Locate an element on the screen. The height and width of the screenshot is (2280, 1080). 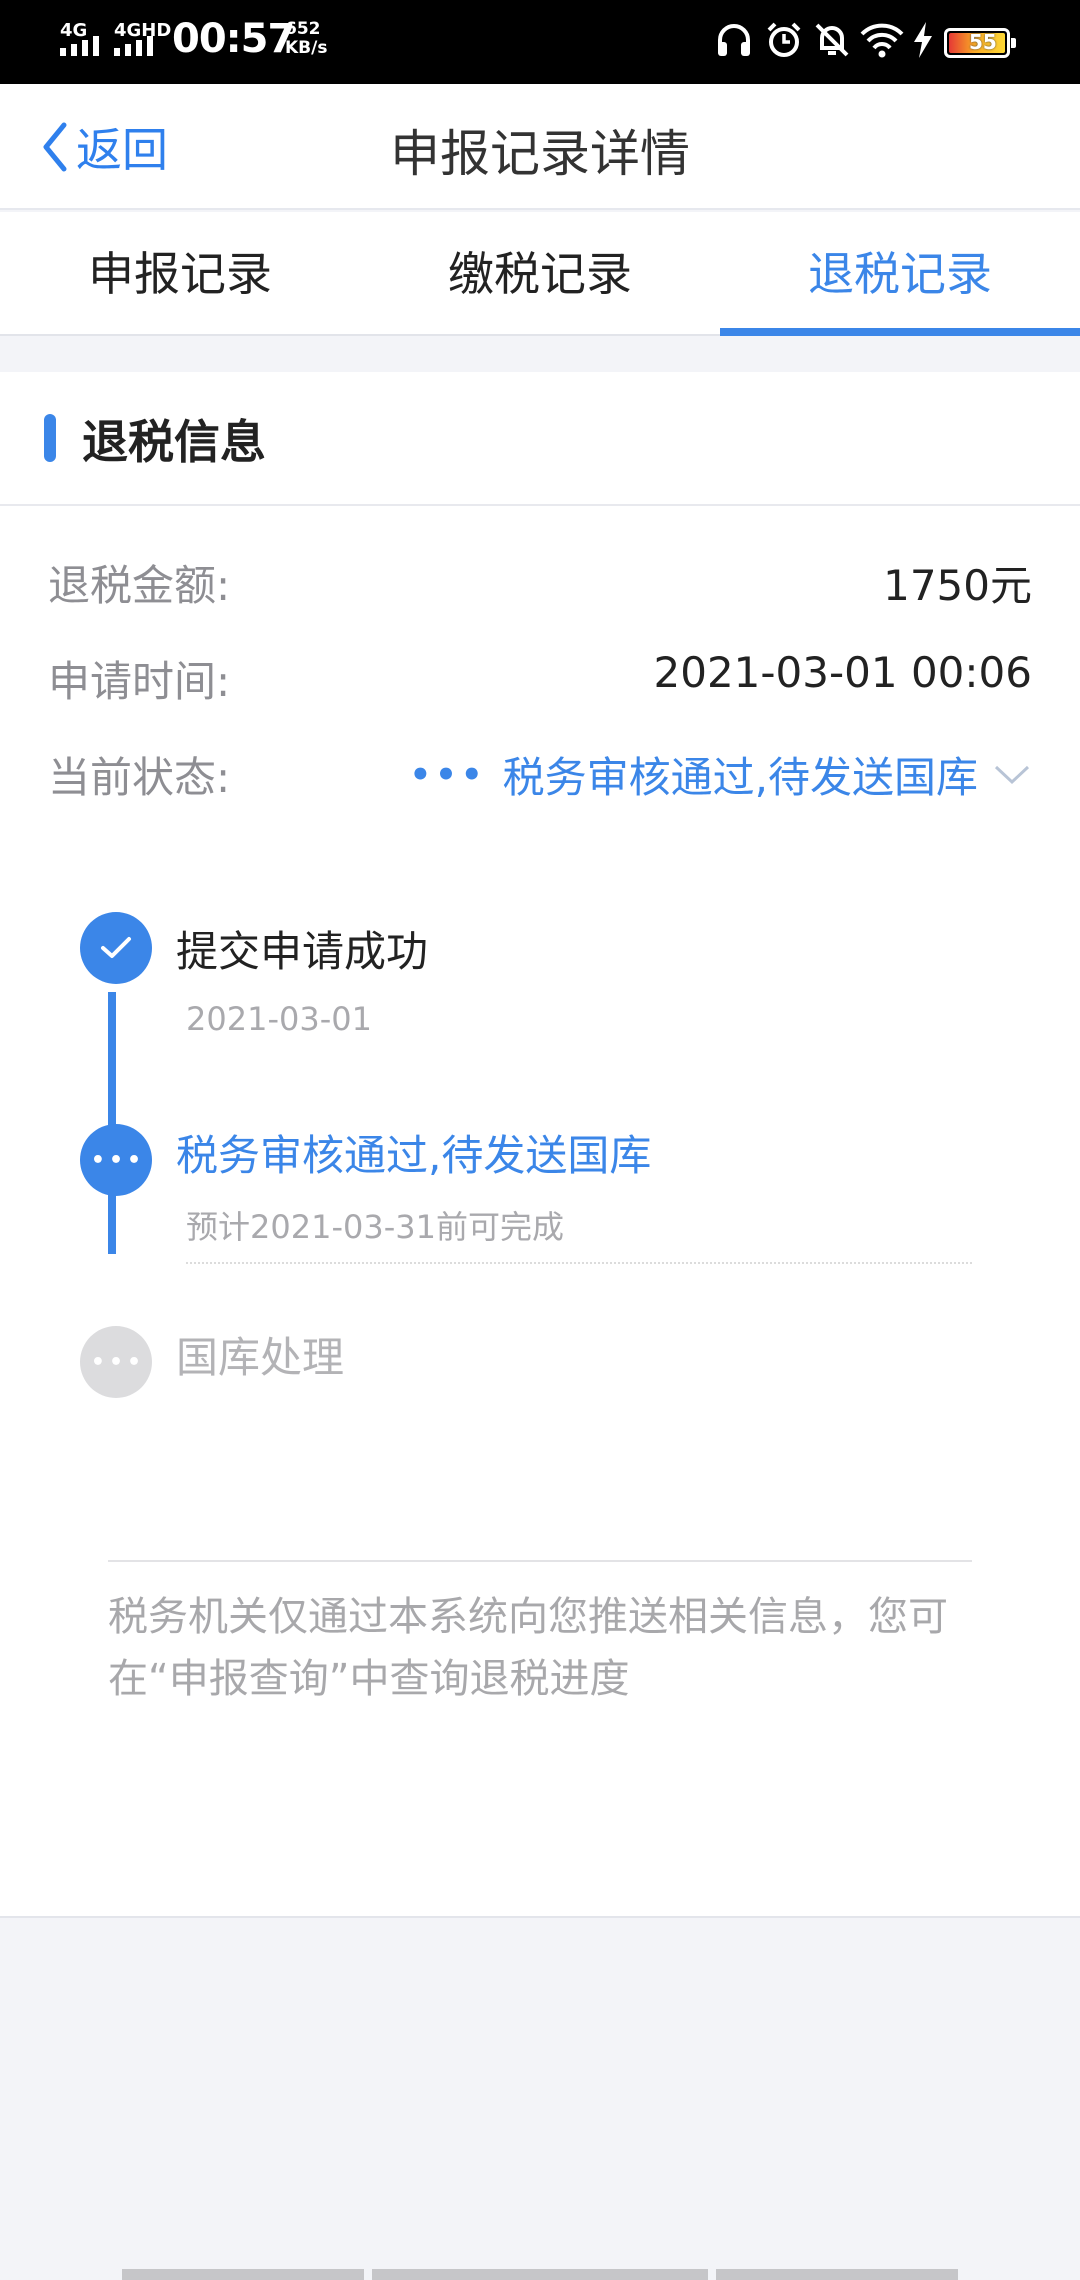
current-status-label: 当前状态: is located at coordinates (139, 777).